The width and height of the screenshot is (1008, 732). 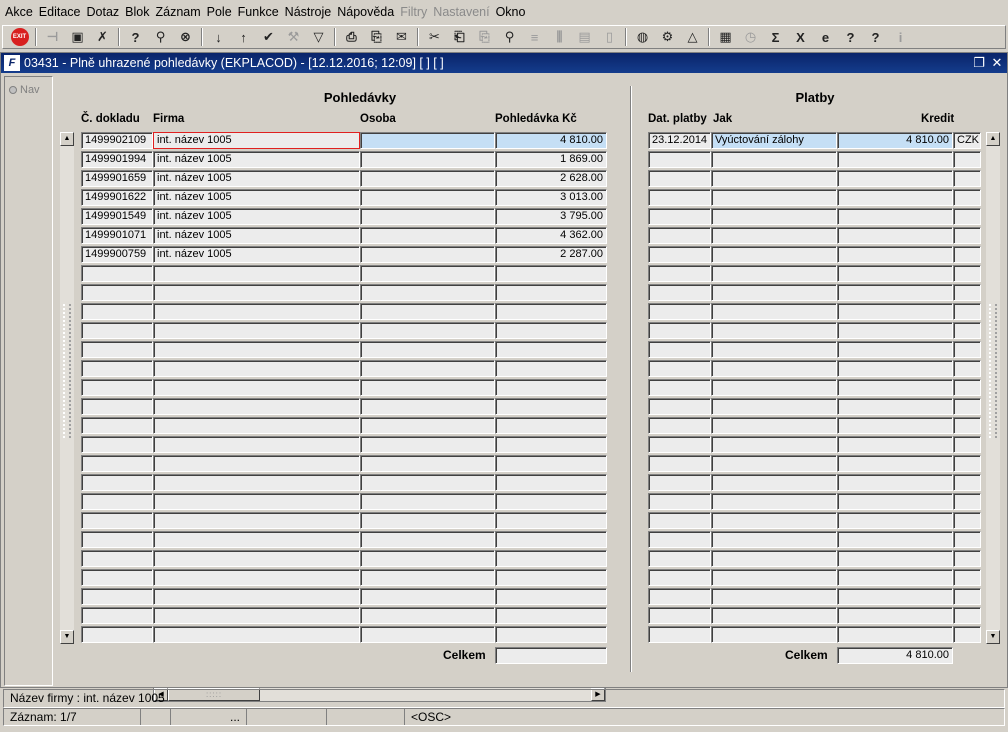 I want to click on scroll-up-icon: ▲, so click(x=67, y=139).